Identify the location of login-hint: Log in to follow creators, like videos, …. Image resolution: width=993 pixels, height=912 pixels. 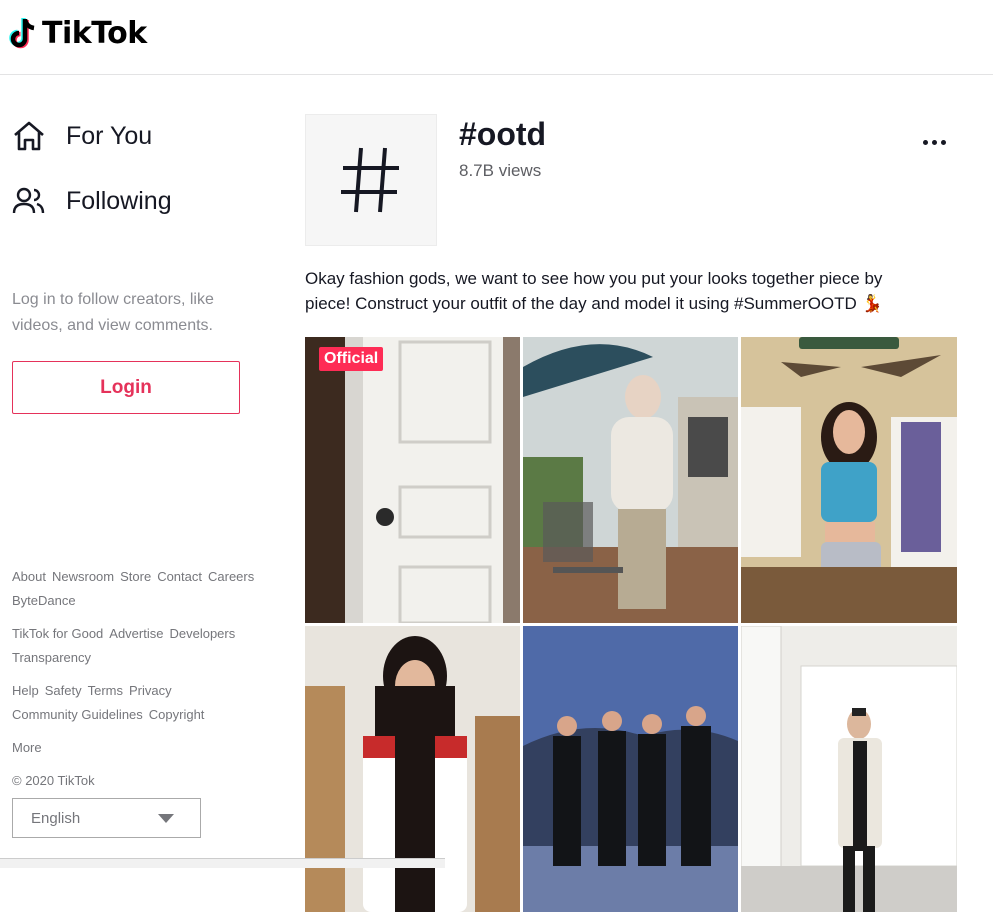
(113, 312).